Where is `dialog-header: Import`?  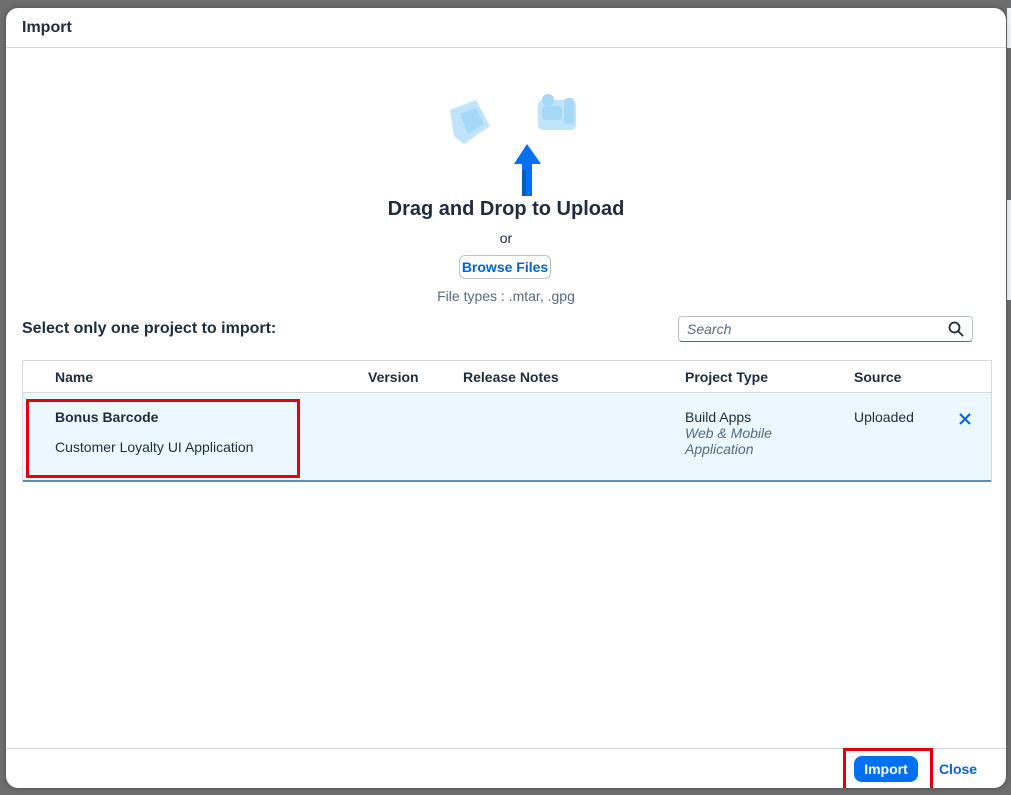
dialog-header: Import is located at coordinates (506, 28).